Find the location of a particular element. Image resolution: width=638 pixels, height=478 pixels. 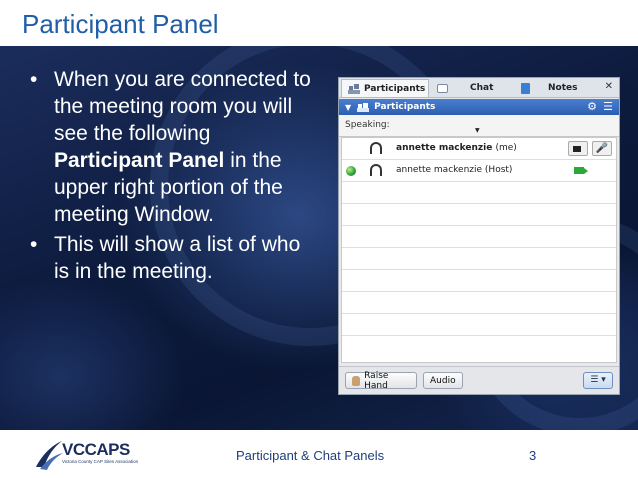

attendee-role: (Host) is located at coordinates (498, 170).